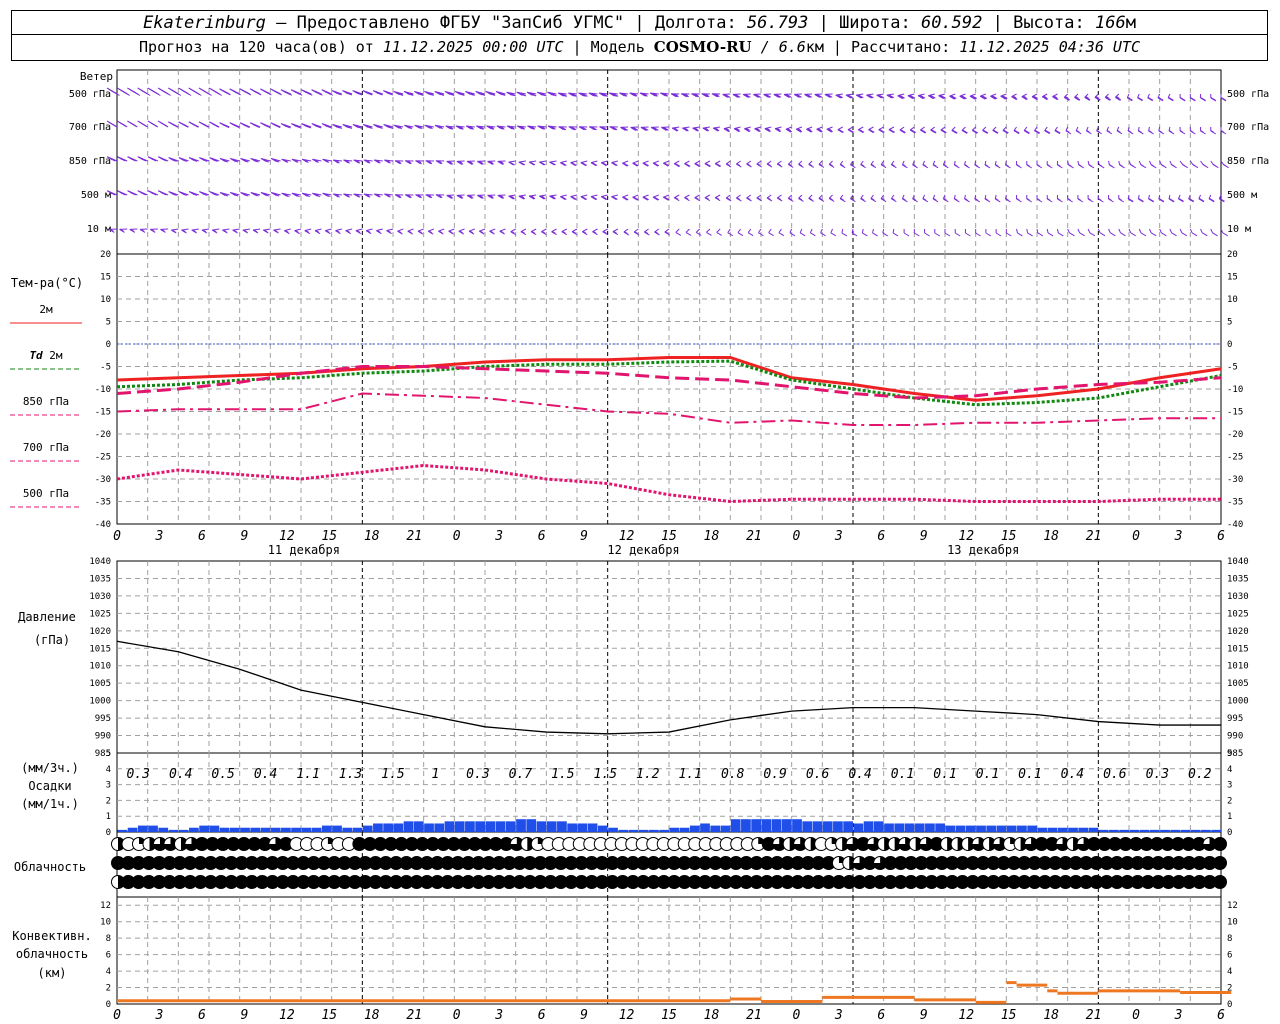  I want to click on temp-xtick: 18, so click(1051, 536).